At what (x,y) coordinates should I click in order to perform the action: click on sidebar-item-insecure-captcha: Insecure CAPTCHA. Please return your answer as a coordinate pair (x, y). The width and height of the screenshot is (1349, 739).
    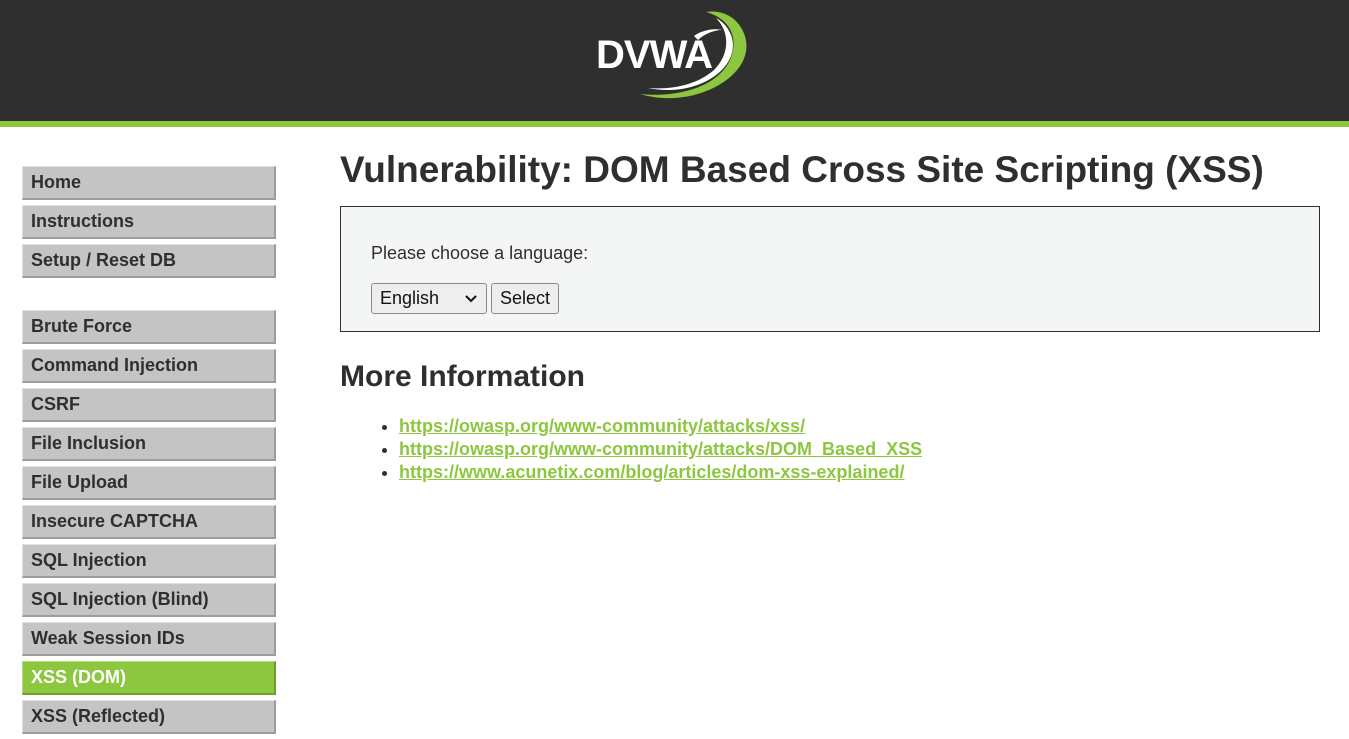
    Looking at the image, I should click on (149, 522).